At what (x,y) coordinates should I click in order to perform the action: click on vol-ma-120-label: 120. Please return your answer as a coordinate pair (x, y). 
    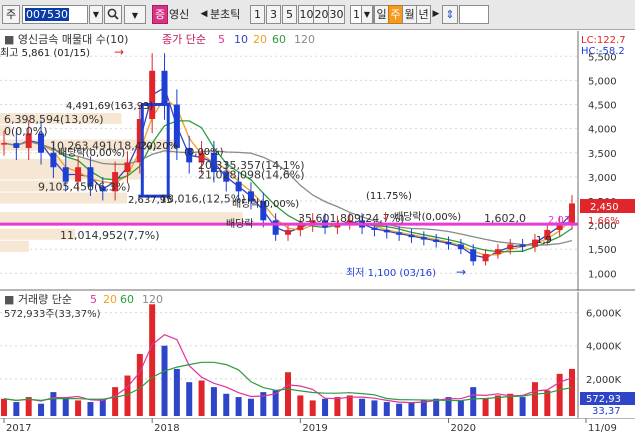
    Looking at the image, I should click on (152, 299).